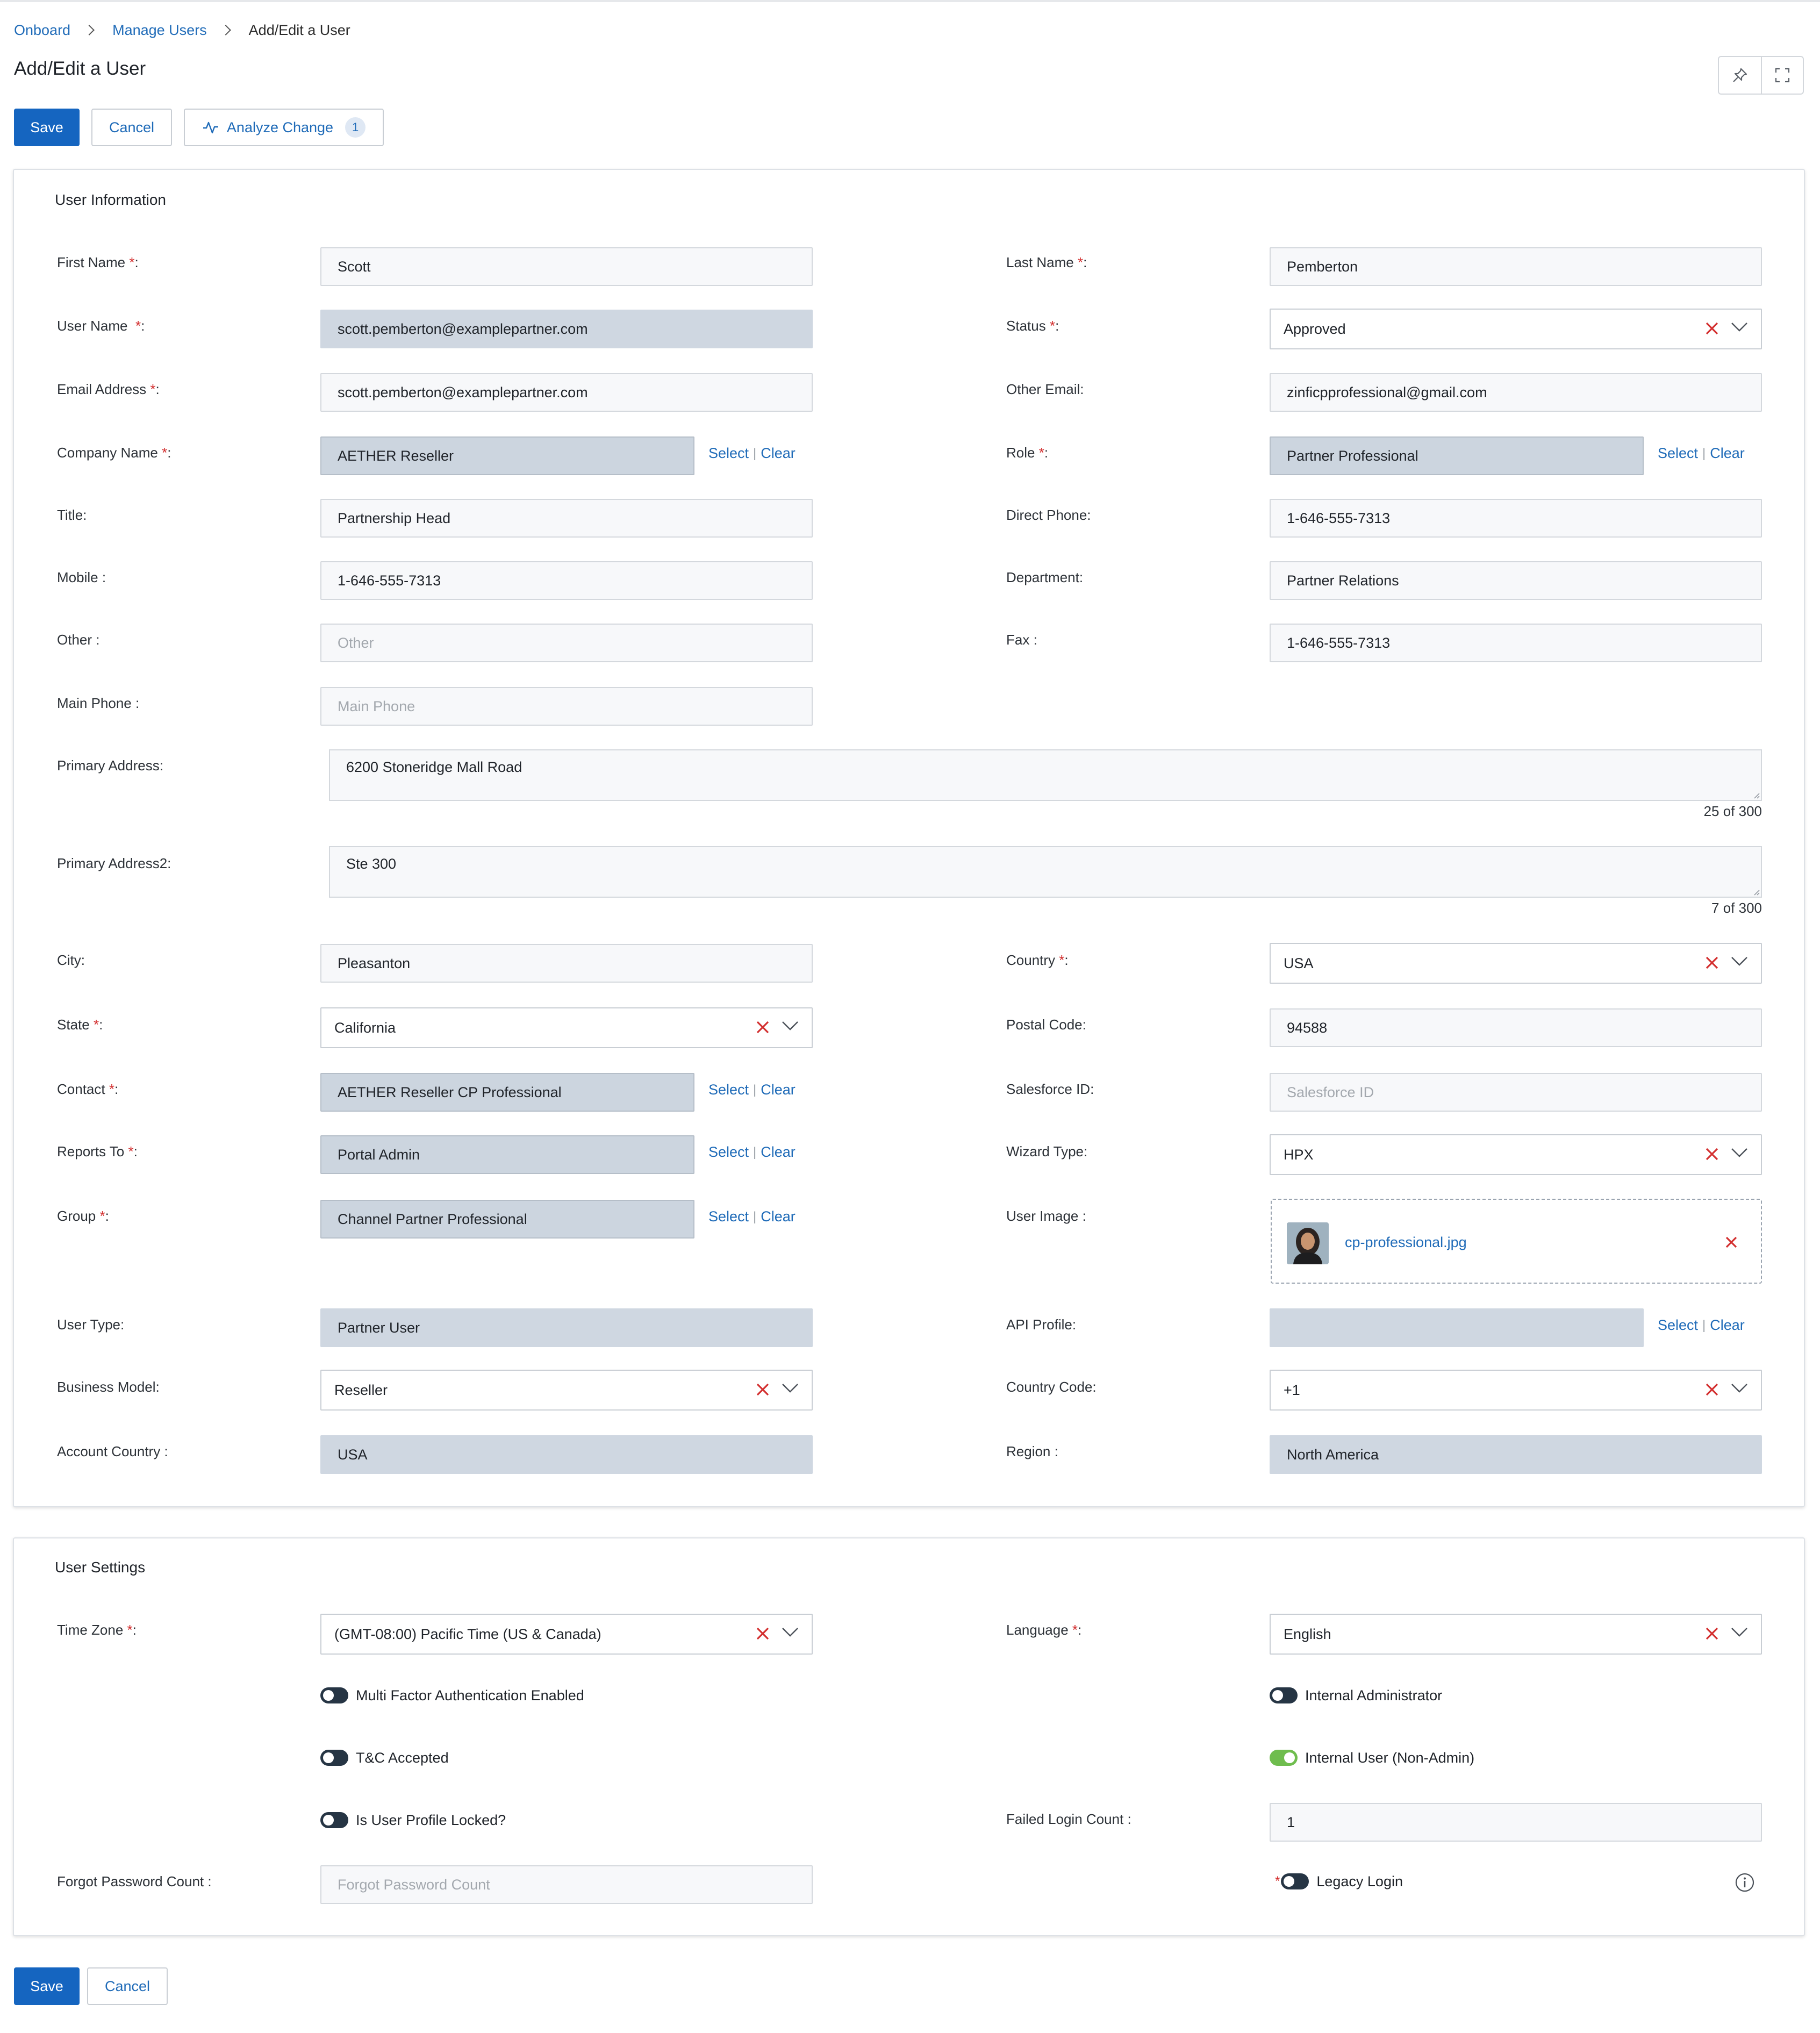 The width and height of the screenshot is (1820, 2033). Describe the element at coordinates (1284, 1695) in the screenshot. I see `internal-admin-toggle` at that location.